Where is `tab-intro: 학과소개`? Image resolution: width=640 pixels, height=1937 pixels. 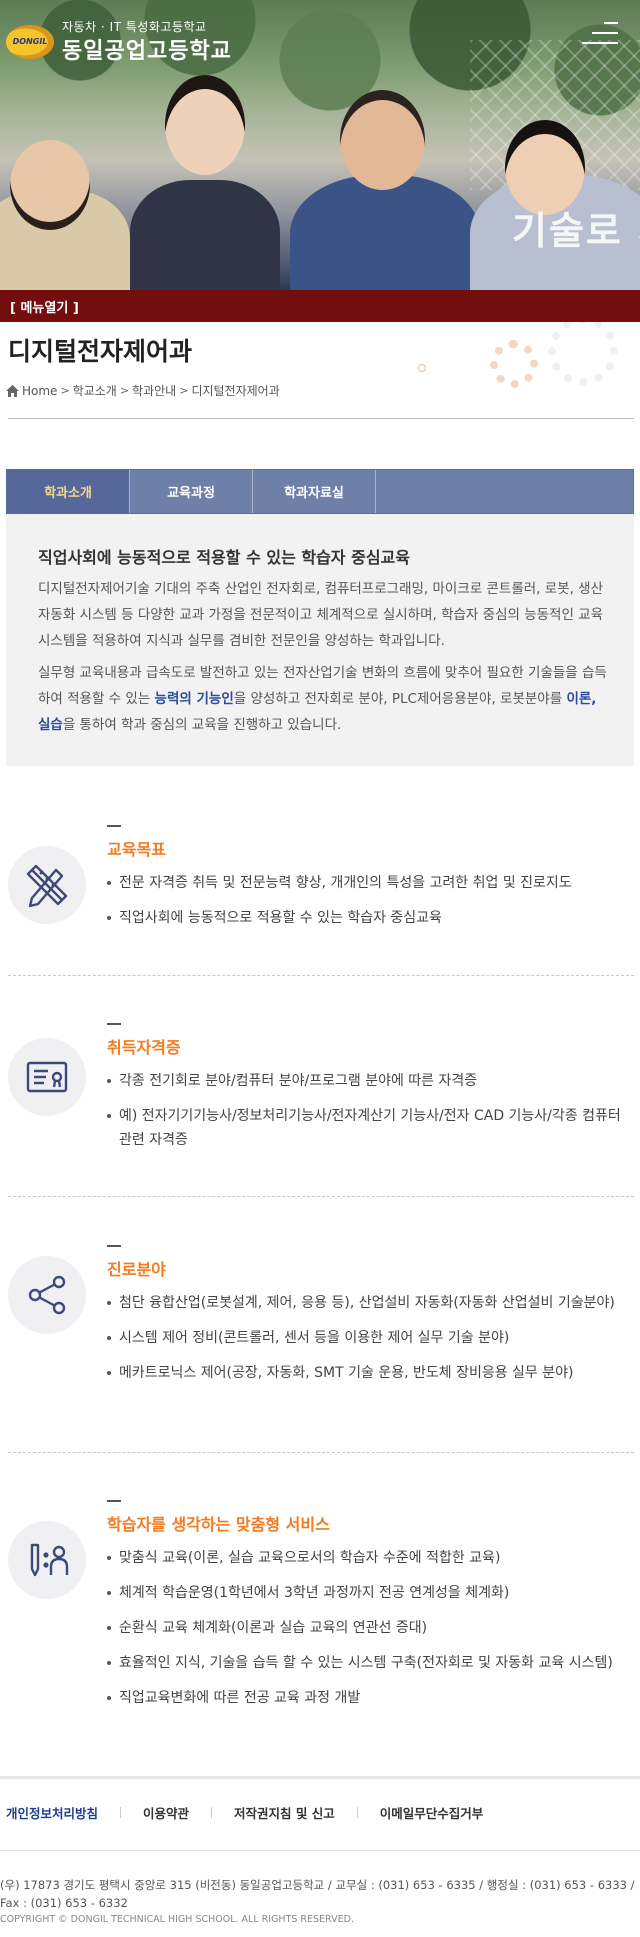 tab-intro: 학과소개 is located at coordinates (68, 491).